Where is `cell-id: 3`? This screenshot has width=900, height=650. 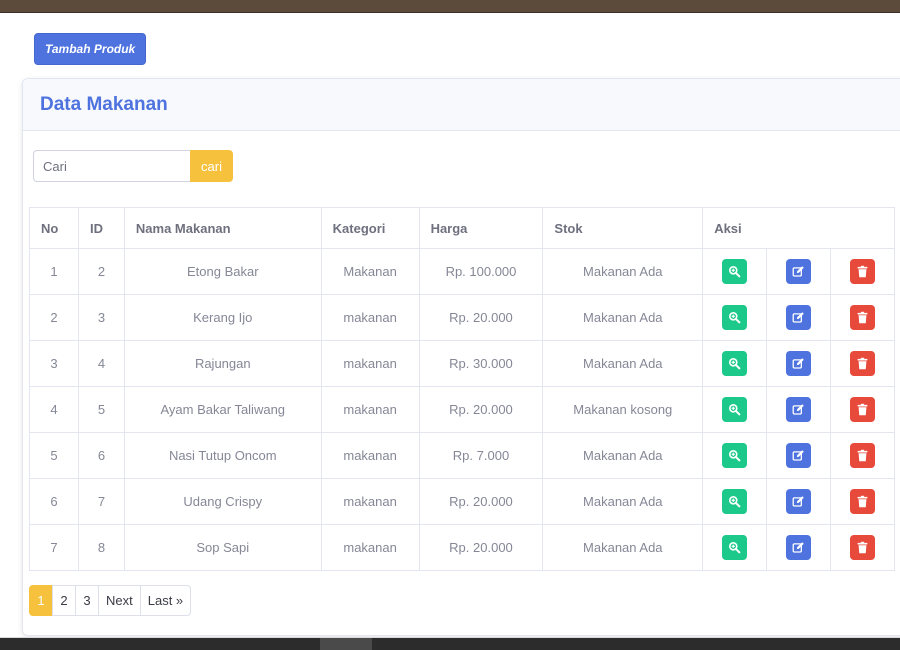 cell-id: 3 is located at coordinates (101, 317).